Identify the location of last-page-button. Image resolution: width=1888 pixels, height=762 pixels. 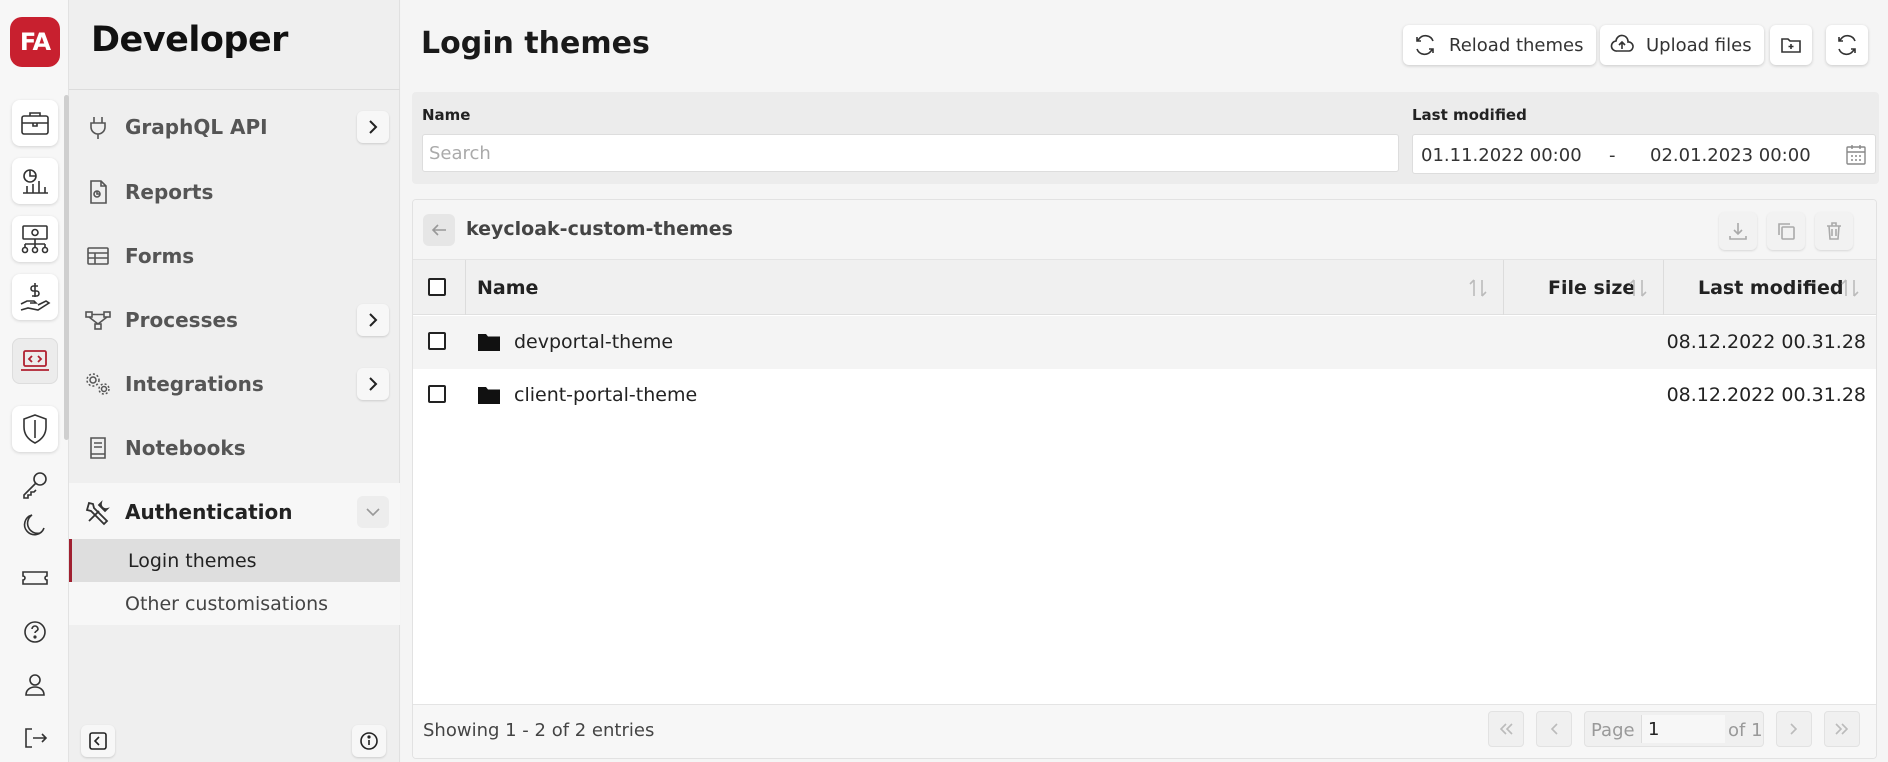
(1842, 729).